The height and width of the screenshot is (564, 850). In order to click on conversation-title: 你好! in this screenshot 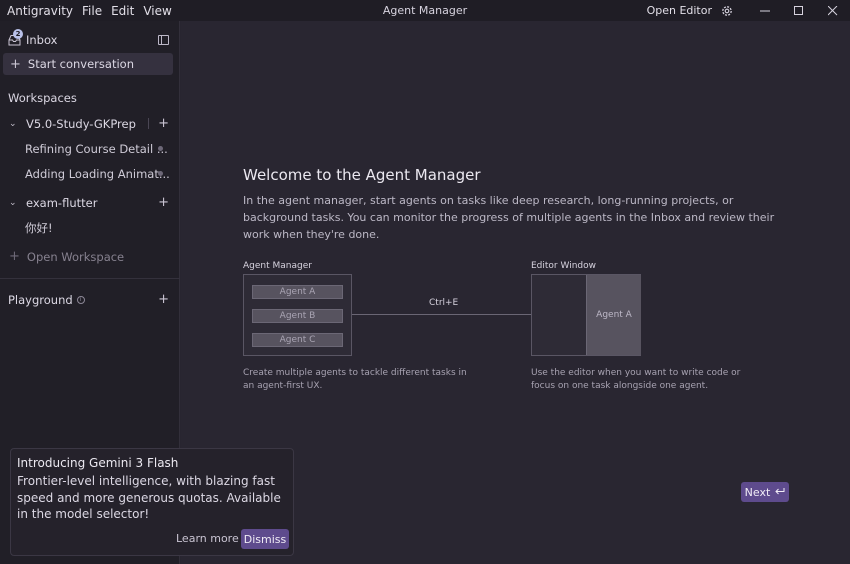, I will do `click(39, 227)`.